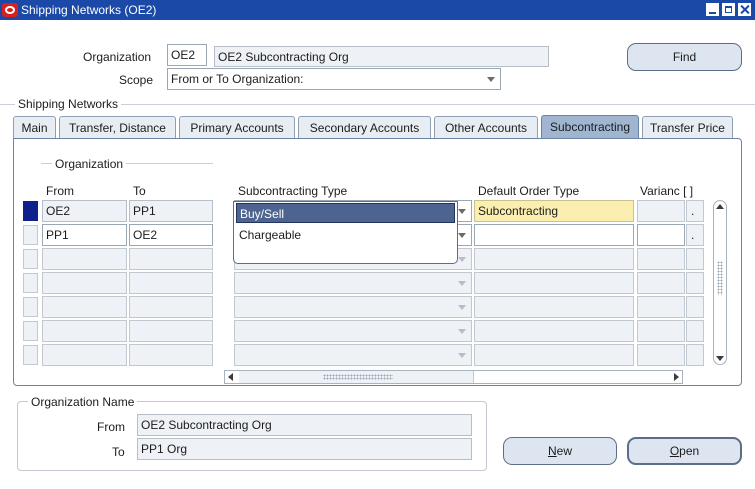  Describe the element at coordinates (529, 191) in the screenshot. I see `column-header-default-order-type: Default Order Type` at that location.